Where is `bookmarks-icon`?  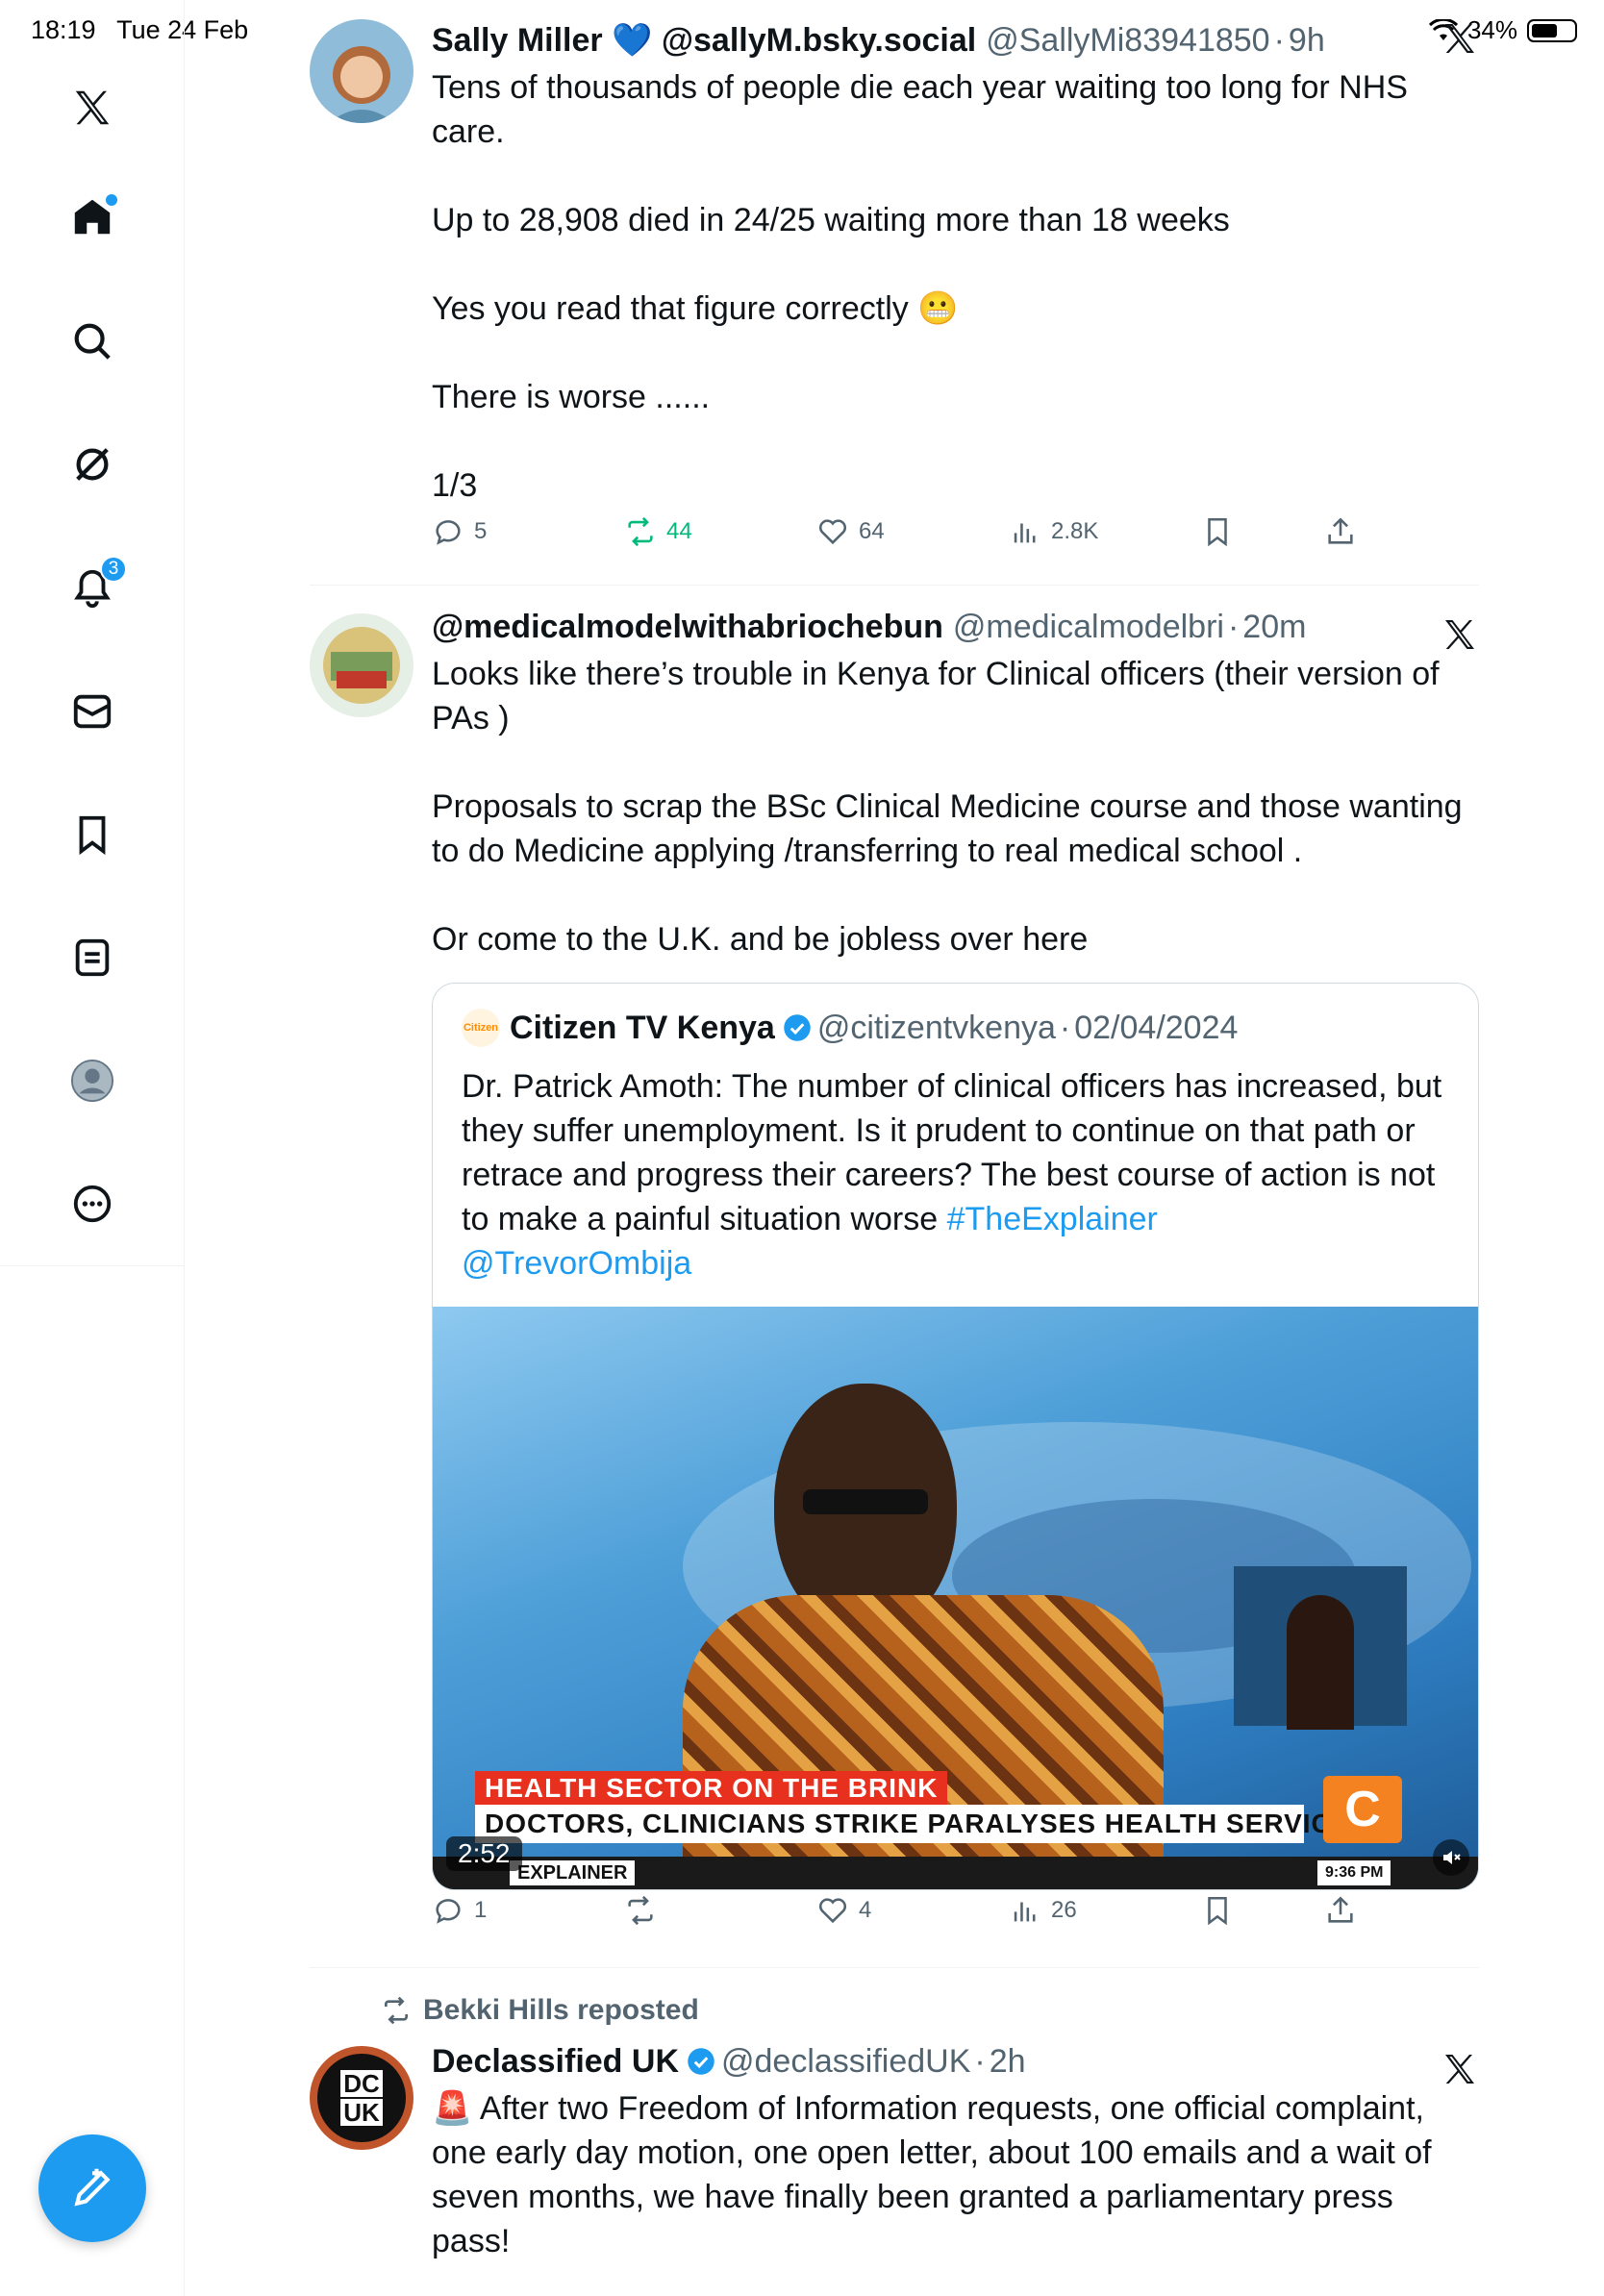 bookmarks-icon is located at coordinates (92, 834).